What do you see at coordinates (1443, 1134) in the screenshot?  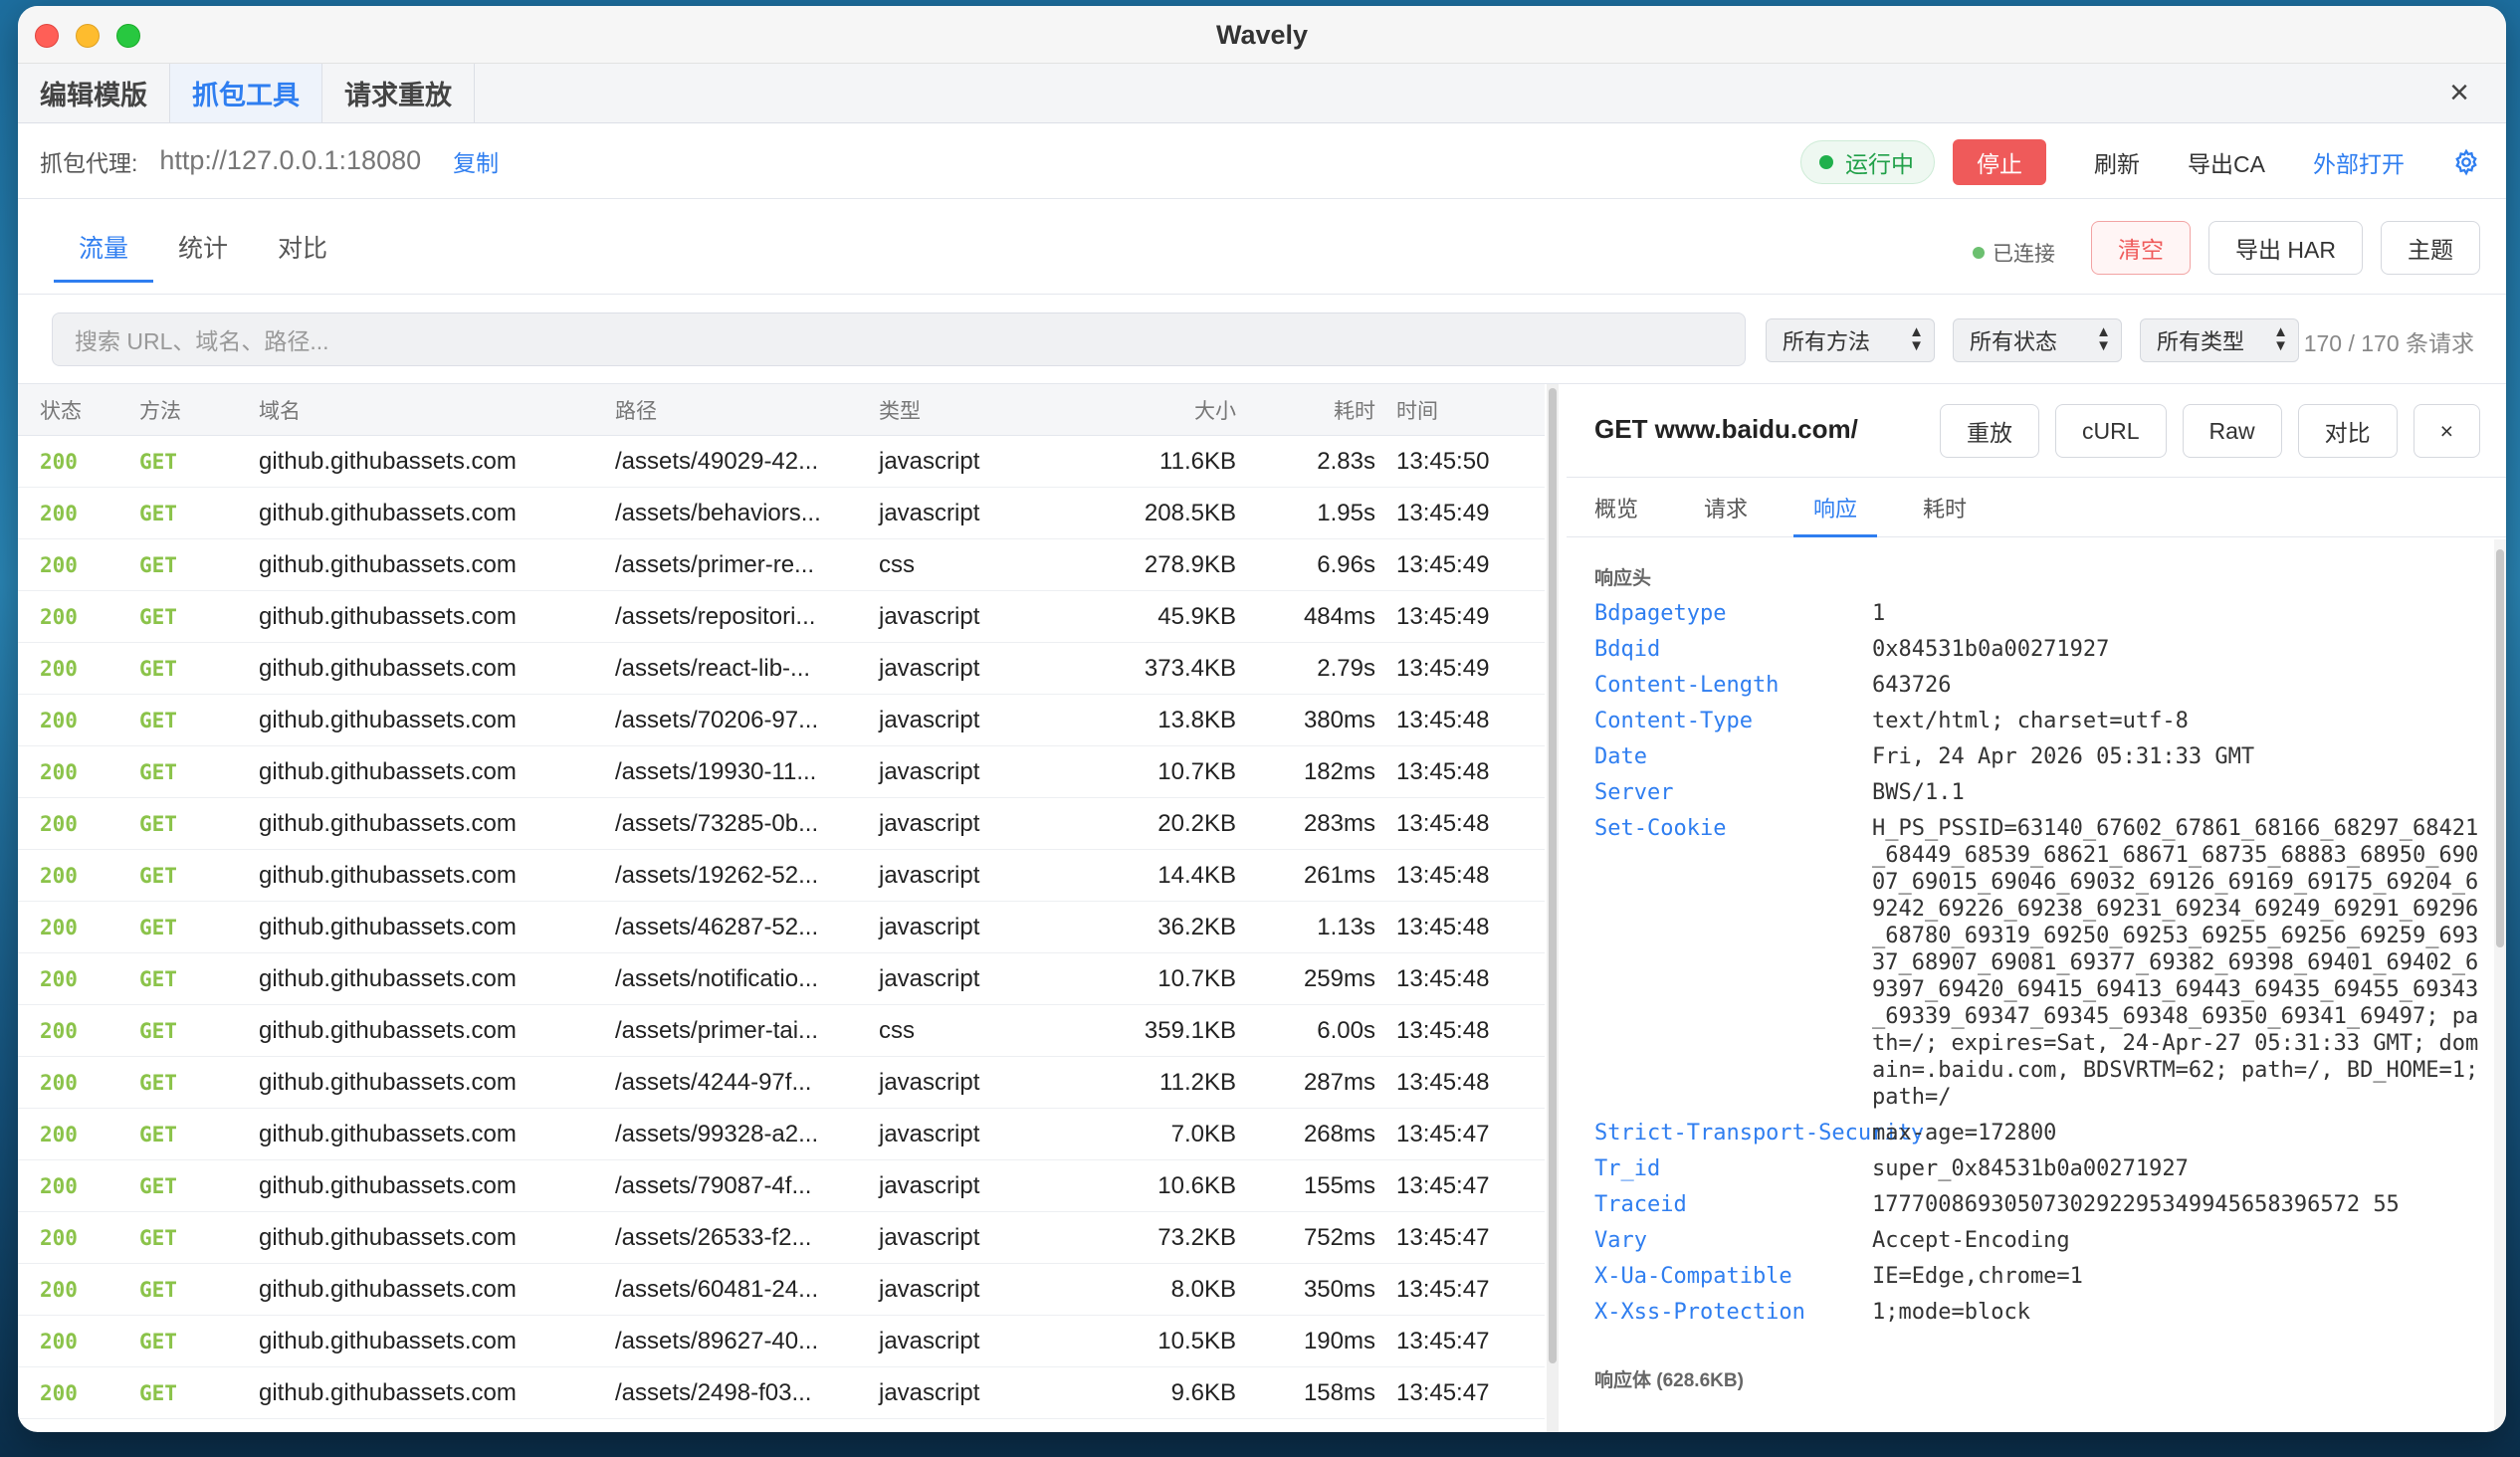 I see `cell-timestamp: 13:45:47` at bounding box center [1443, 1134].